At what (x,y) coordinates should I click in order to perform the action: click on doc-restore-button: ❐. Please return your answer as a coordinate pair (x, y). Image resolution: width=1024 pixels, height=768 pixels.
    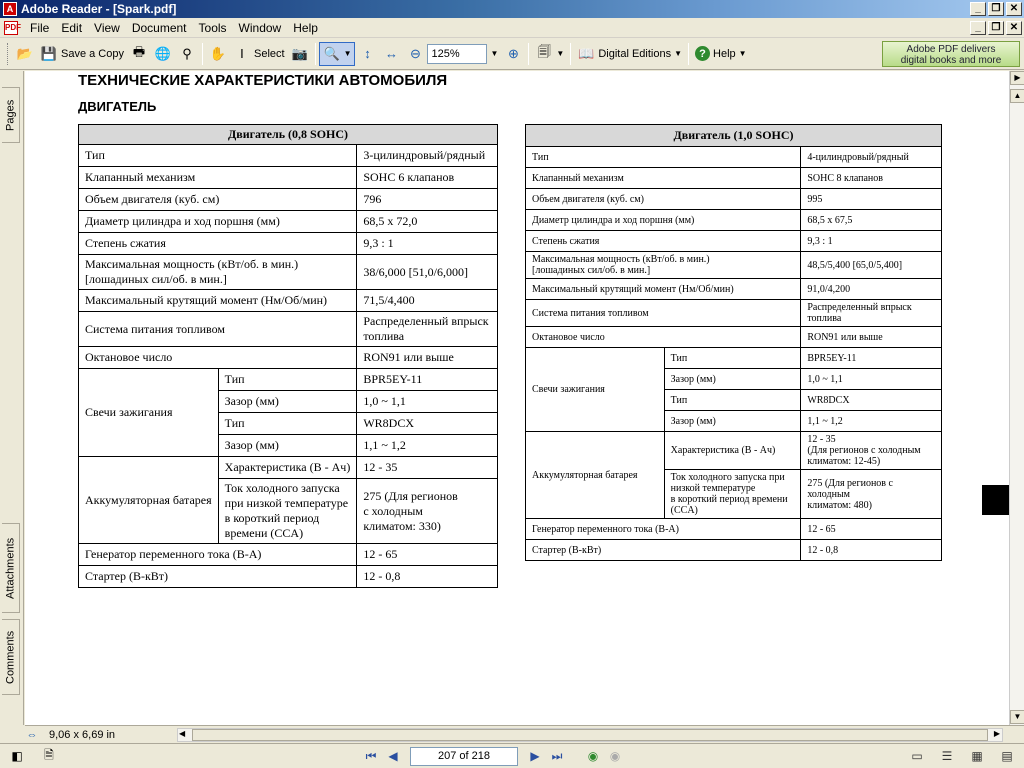
    Looking at the image, I should click on (996, 27).